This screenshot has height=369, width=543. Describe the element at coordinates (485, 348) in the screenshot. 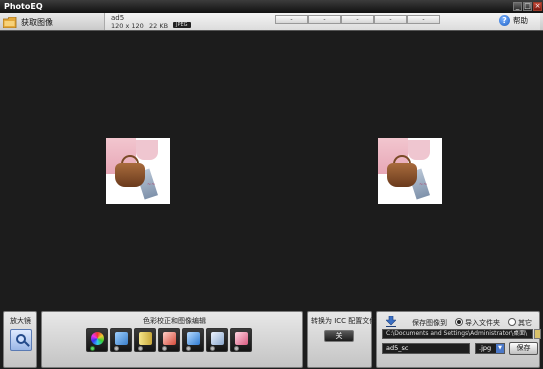

I see `format-value: .jpg` at that location.